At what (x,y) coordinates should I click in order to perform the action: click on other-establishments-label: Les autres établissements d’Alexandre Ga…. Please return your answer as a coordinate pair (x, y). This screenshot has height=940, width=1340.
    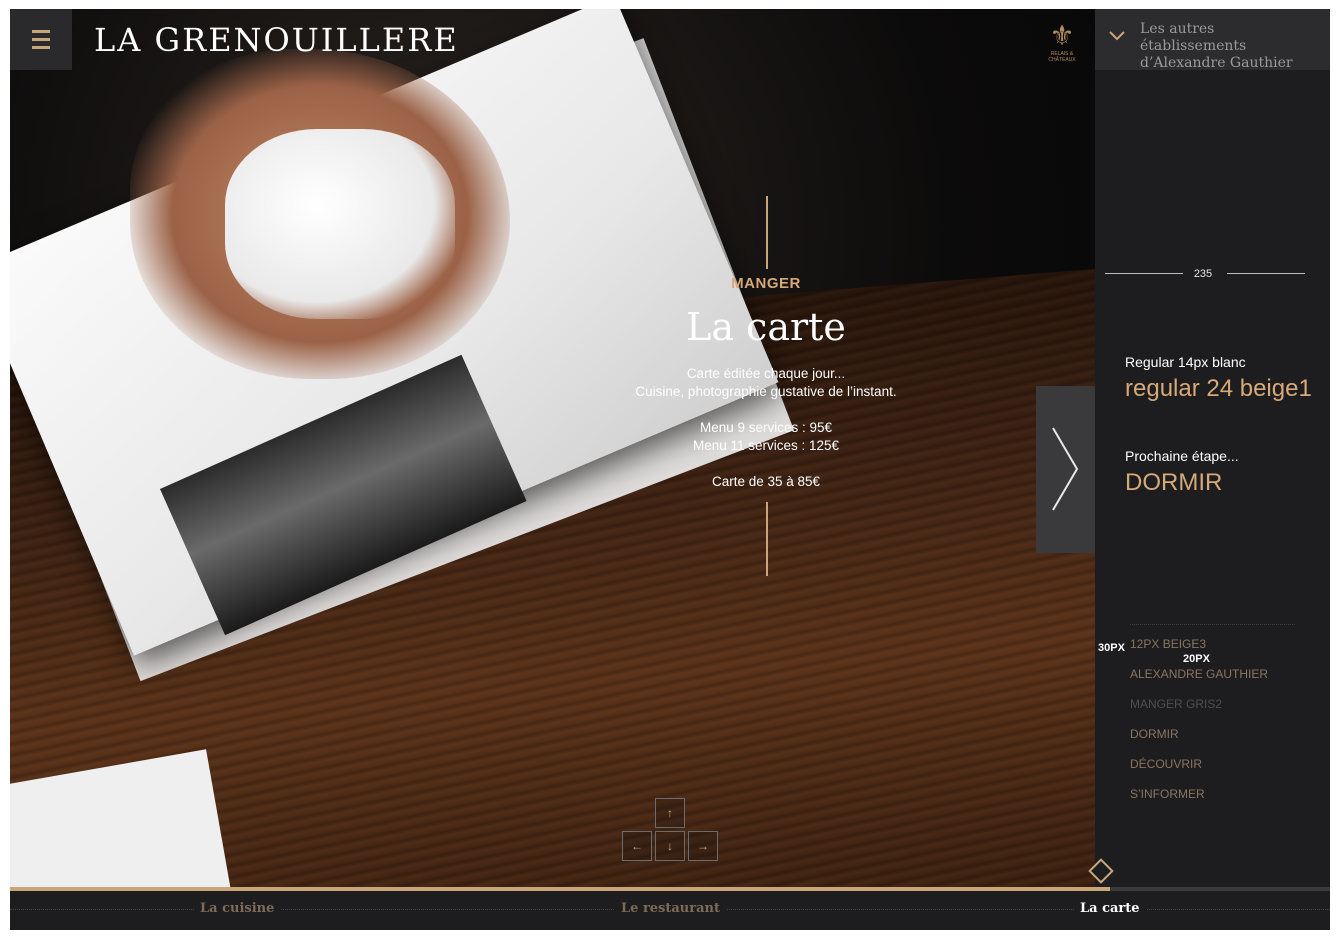
    Looking at the image, I should click on (1216, 46).